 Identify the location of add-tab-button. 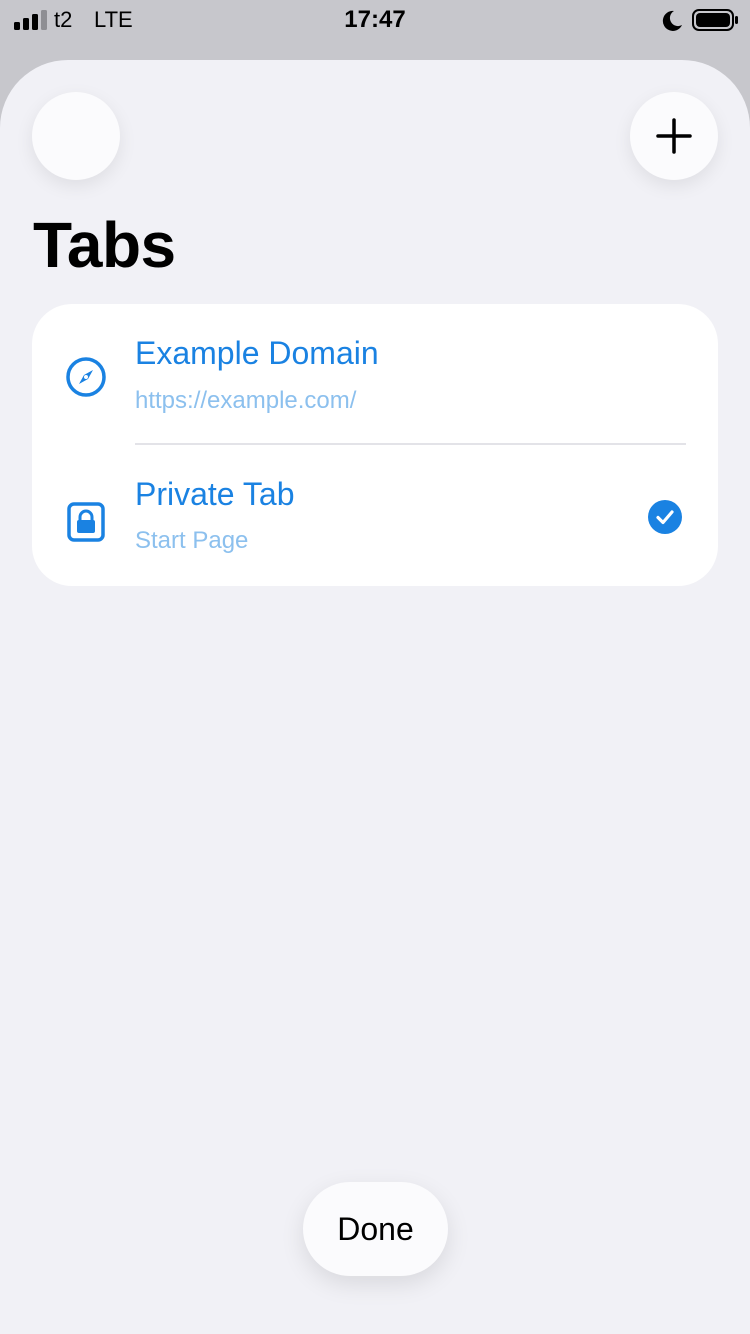
(674, 136).